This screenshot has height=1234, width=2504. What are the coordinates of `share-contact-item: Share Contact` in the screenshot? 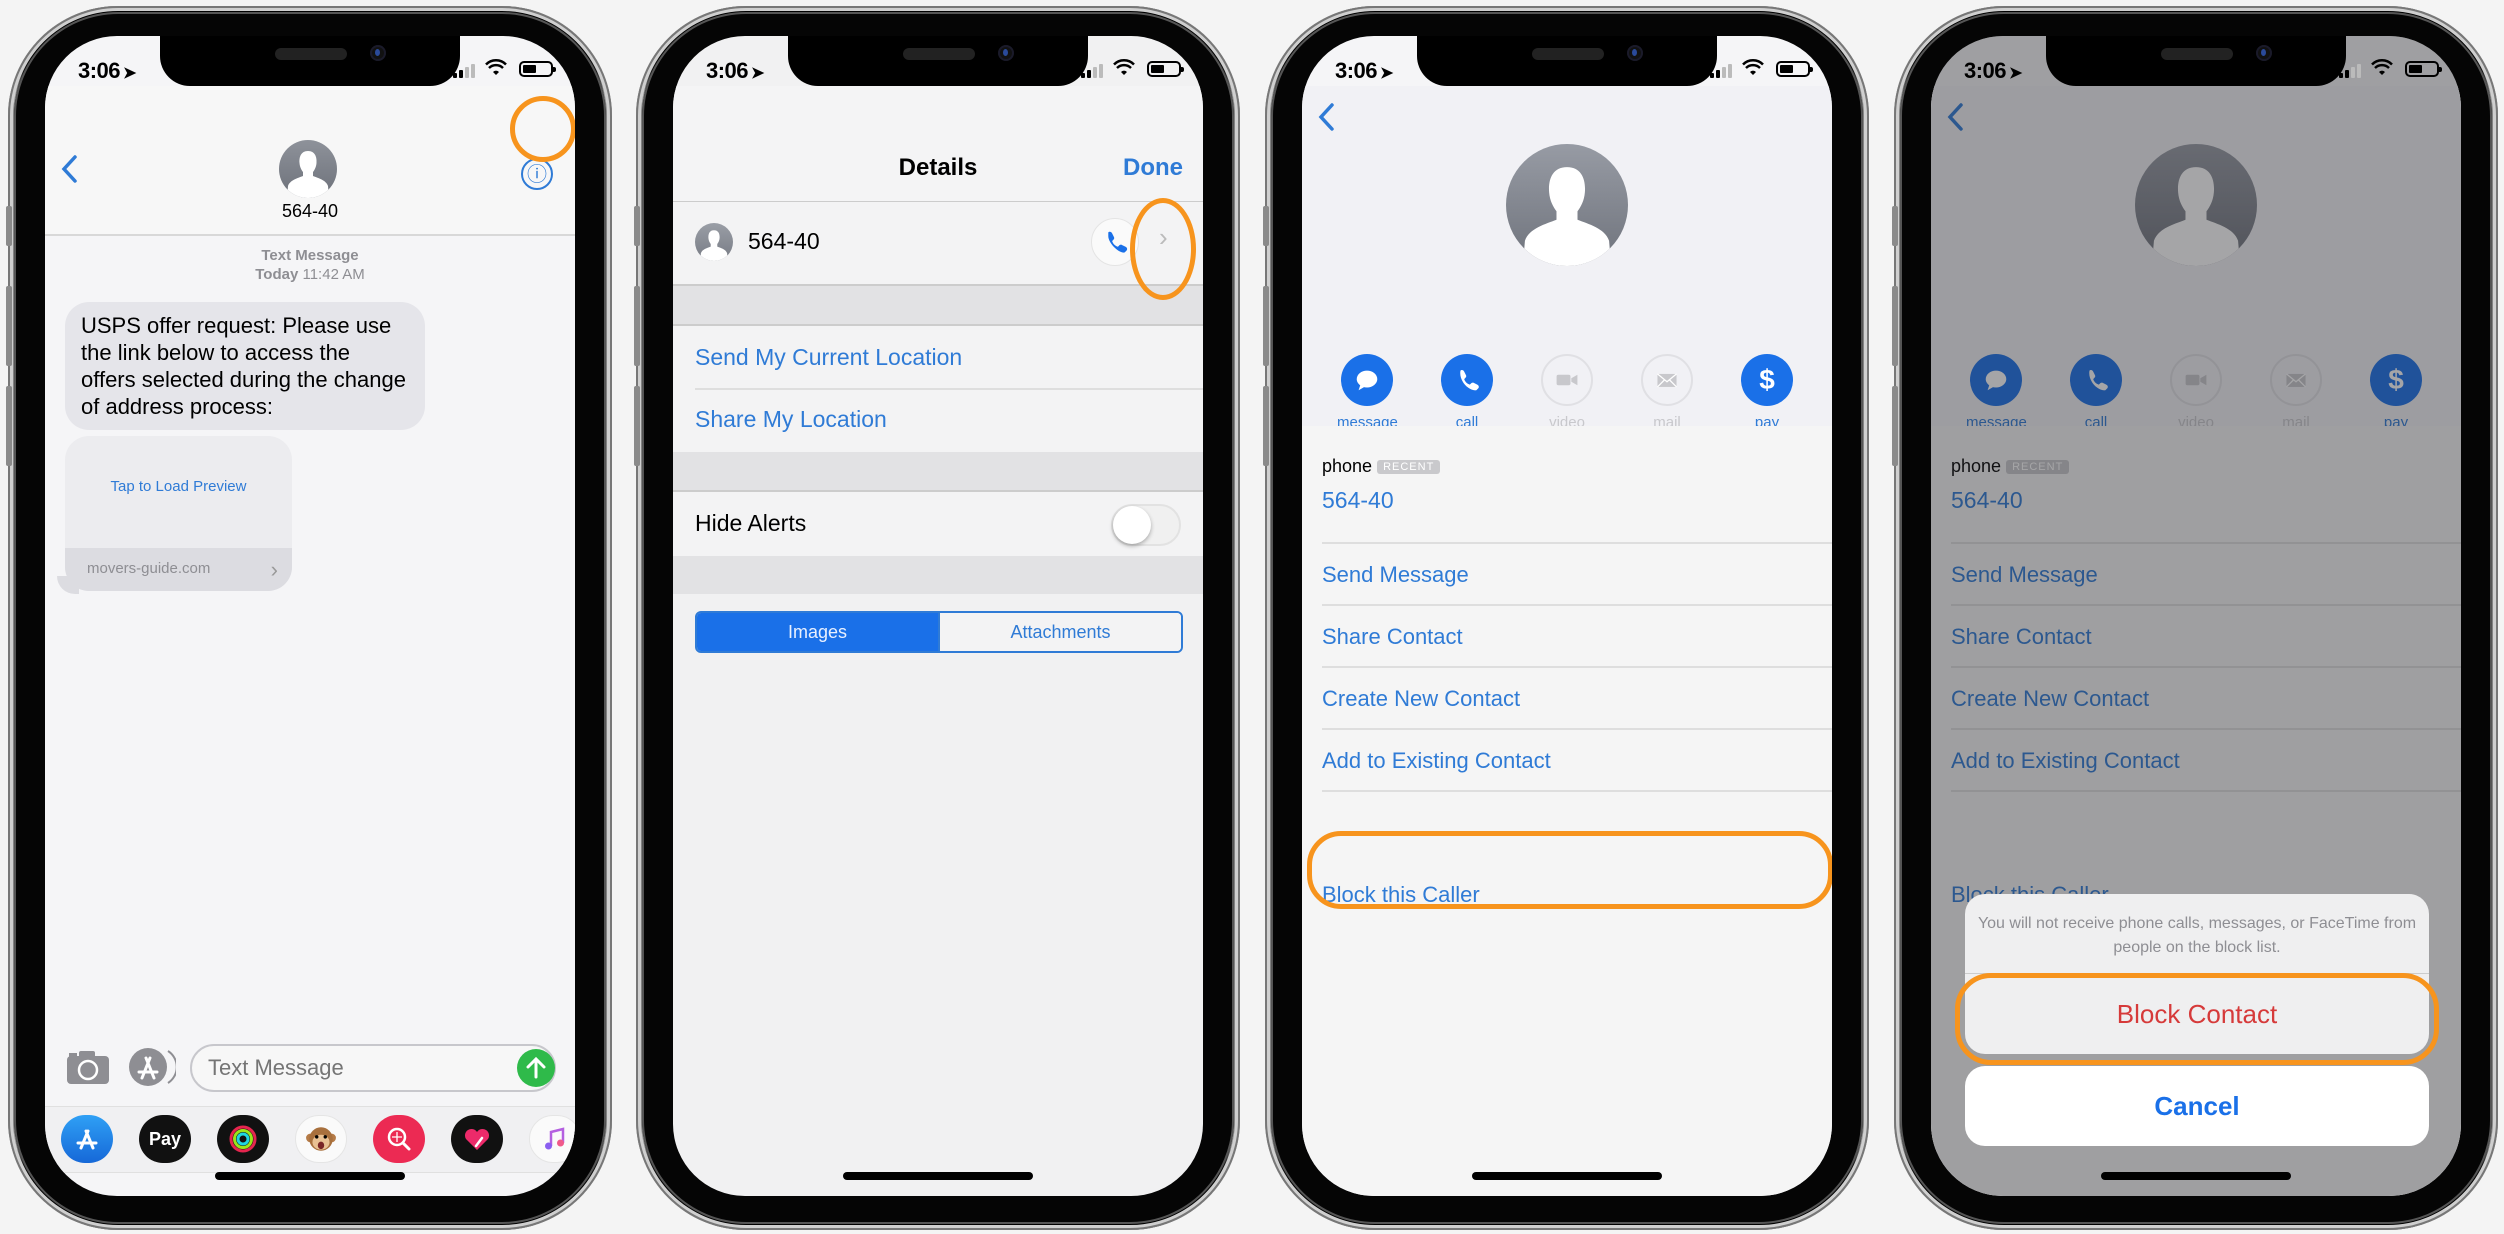 It's located at (1577, 636).